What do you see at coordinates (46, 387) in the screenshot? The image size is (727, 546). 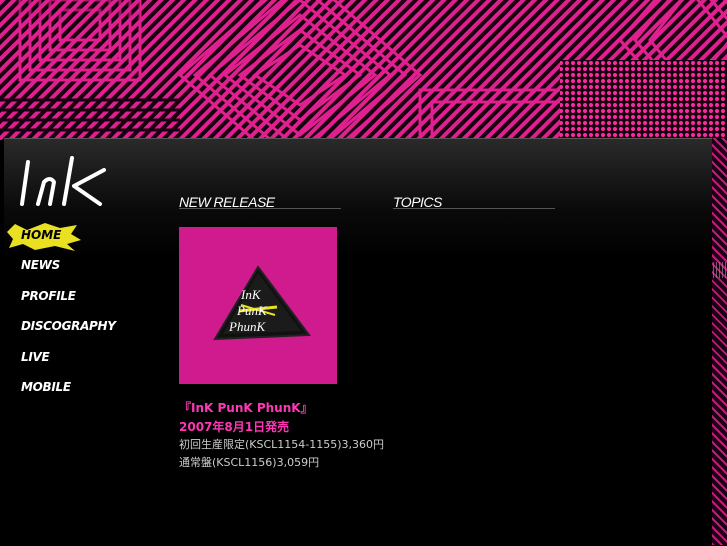 I see `nav-mobile: MOBILE` at bounding box center [46, 387].